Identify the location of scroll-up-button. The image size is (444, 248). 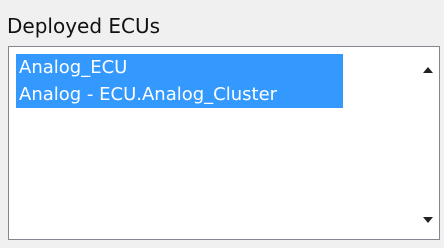
(428, 70).